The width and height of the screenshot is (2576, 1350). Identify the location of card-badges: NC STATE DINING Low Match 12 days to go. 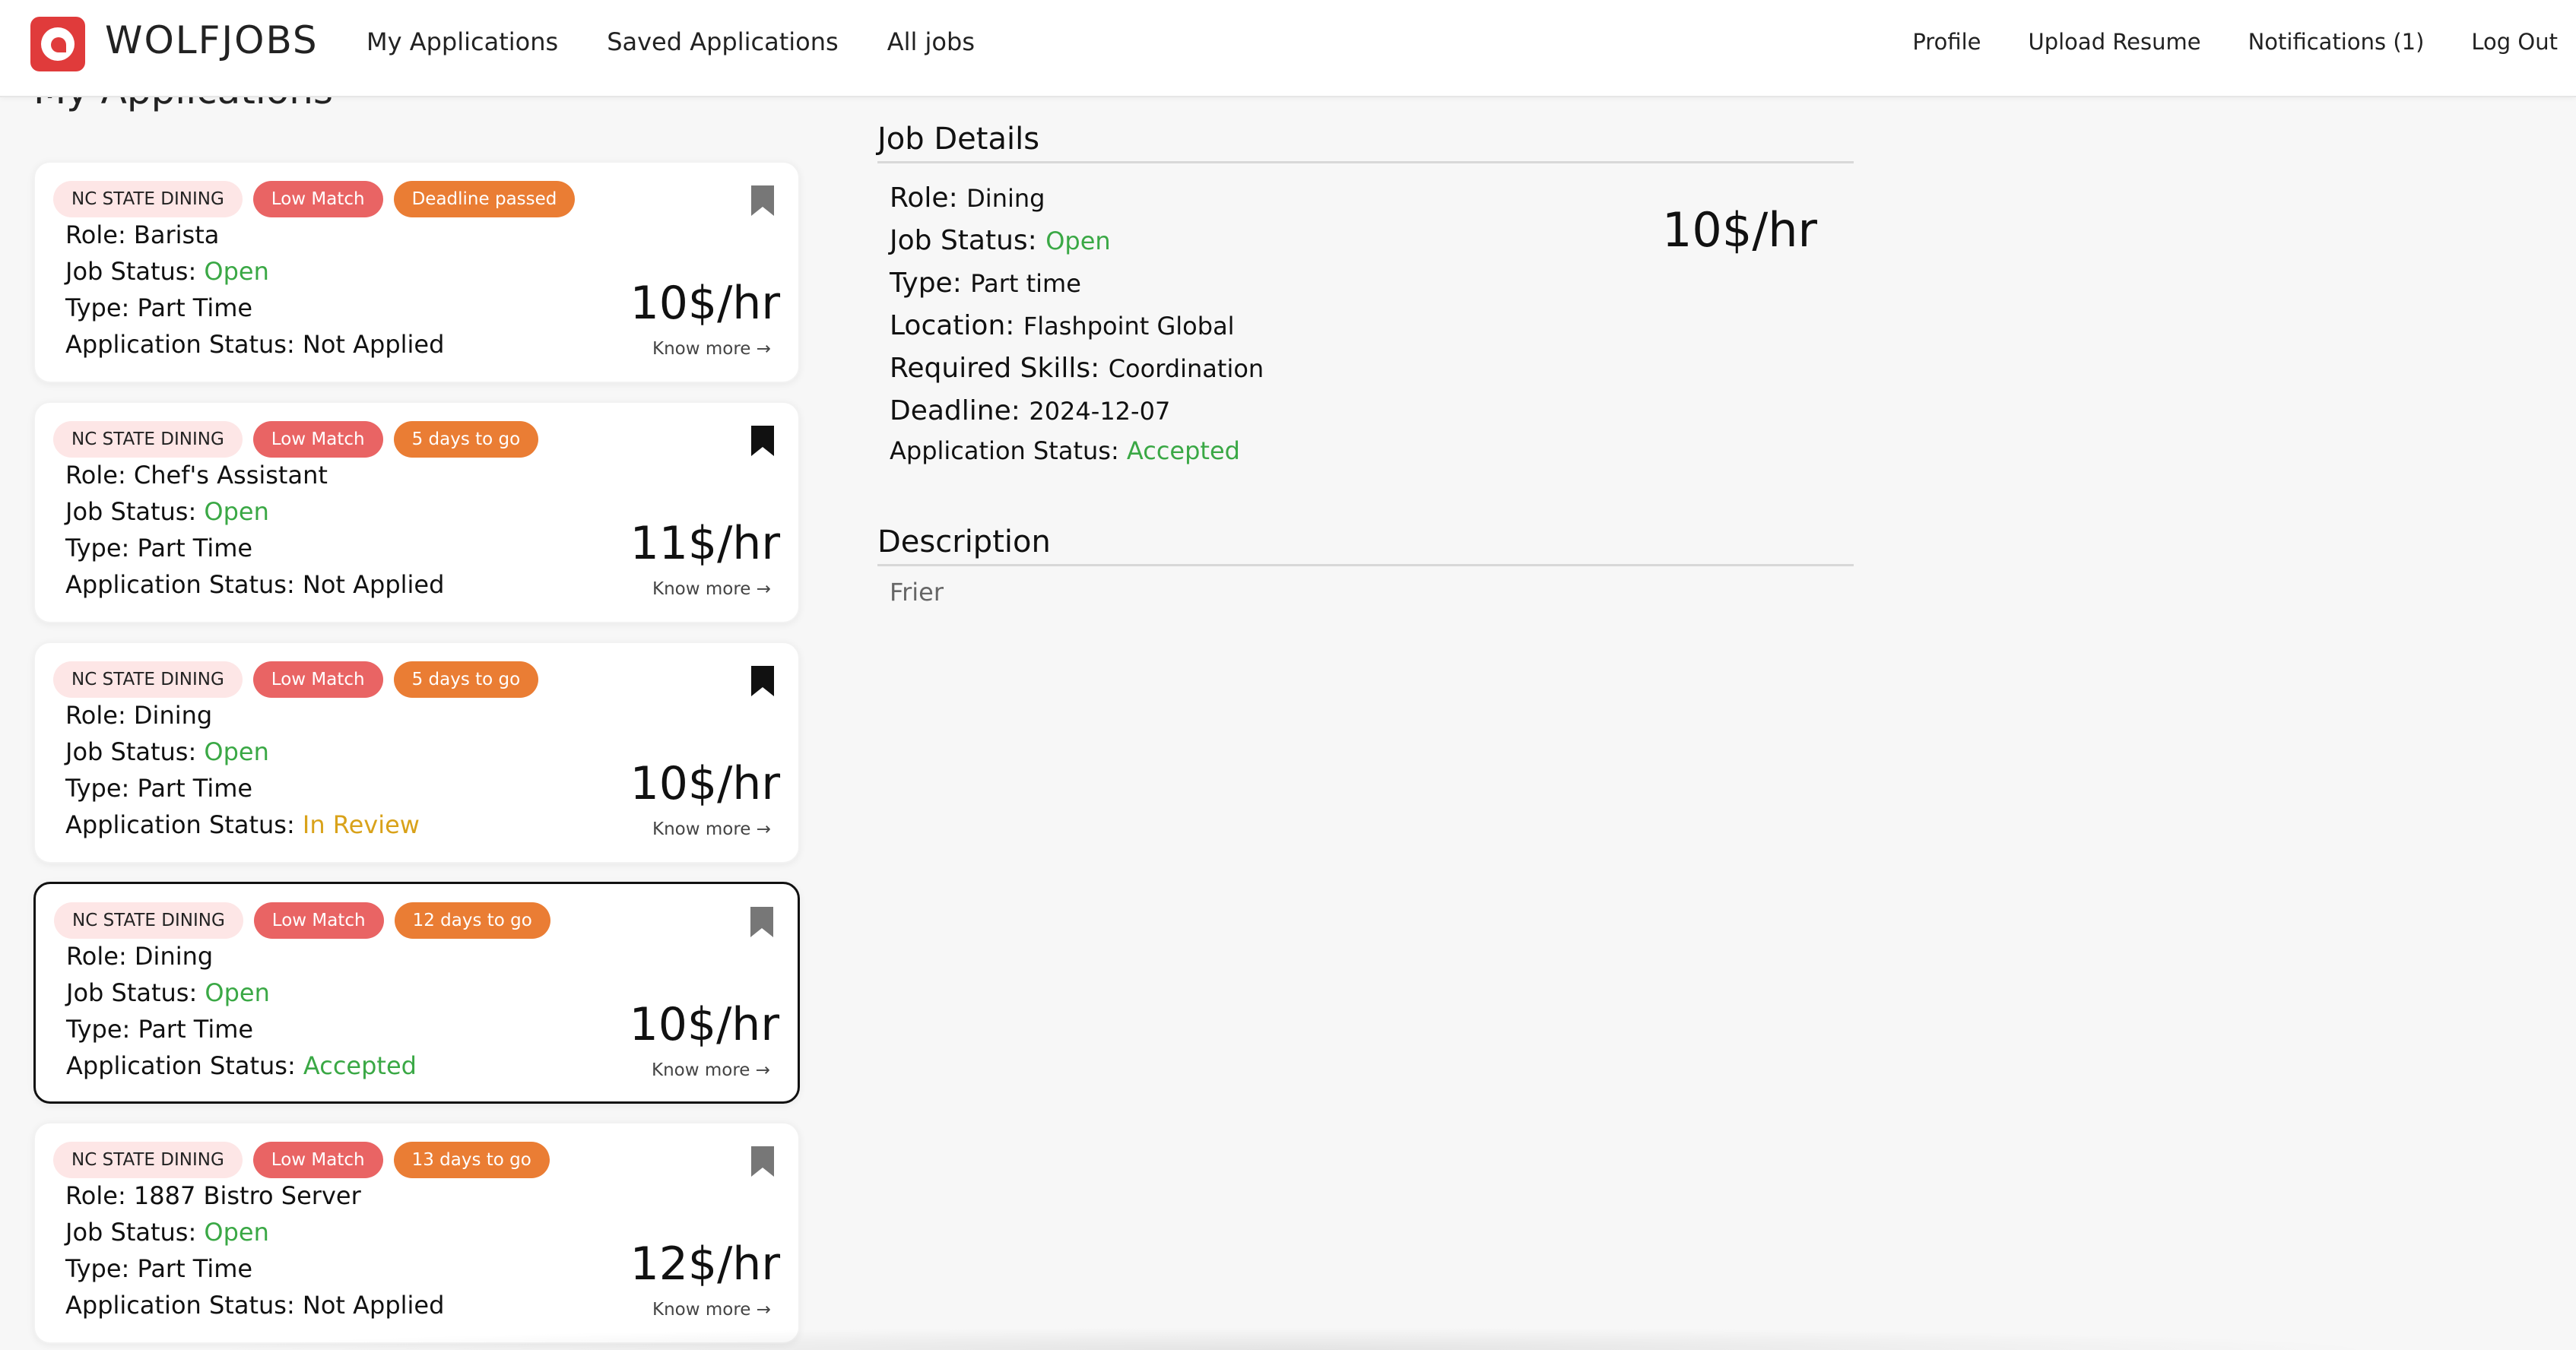
(302, 920).